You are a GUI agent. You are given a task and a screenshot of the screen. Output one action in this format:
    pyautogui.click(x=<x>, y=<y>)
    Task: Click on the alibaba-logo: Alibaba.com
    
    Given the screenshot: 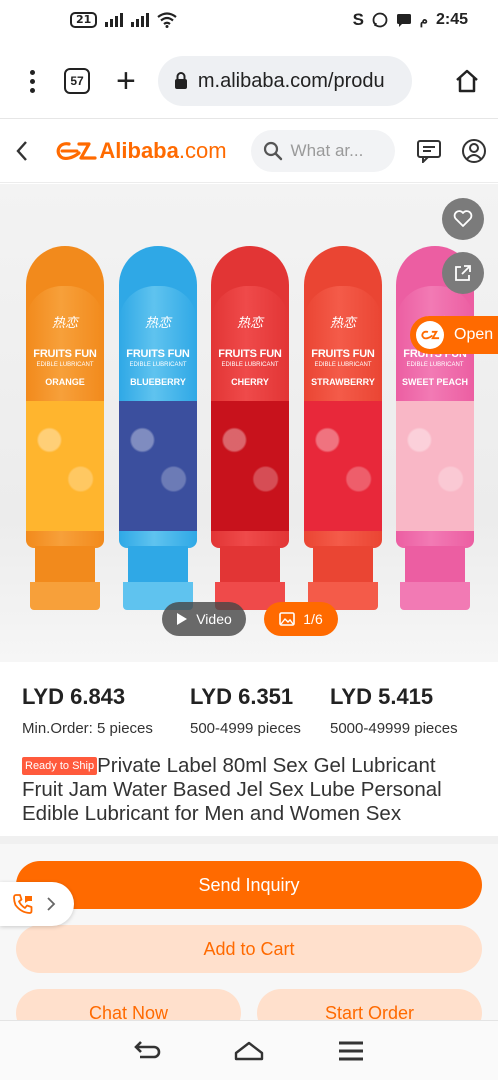 What is the action you would take?
    pyautogui.click(x=140, y=150)
    